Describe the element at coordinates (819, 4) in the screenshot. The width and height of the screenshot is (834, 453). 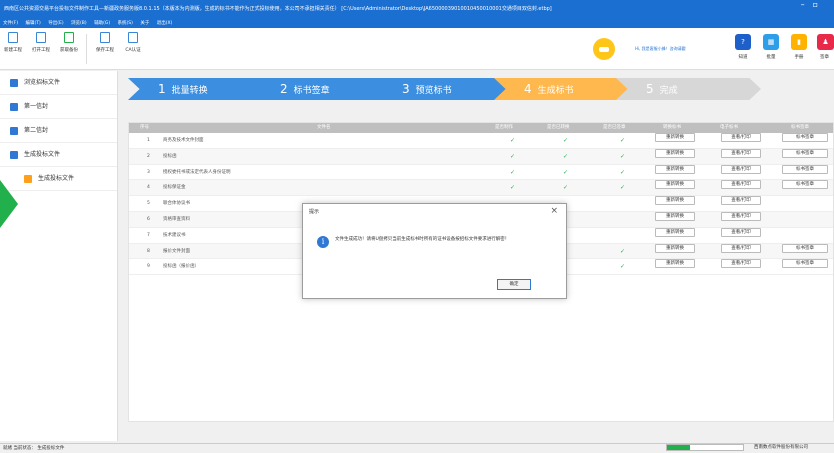
I see `restore-icon: ▫` at that location.